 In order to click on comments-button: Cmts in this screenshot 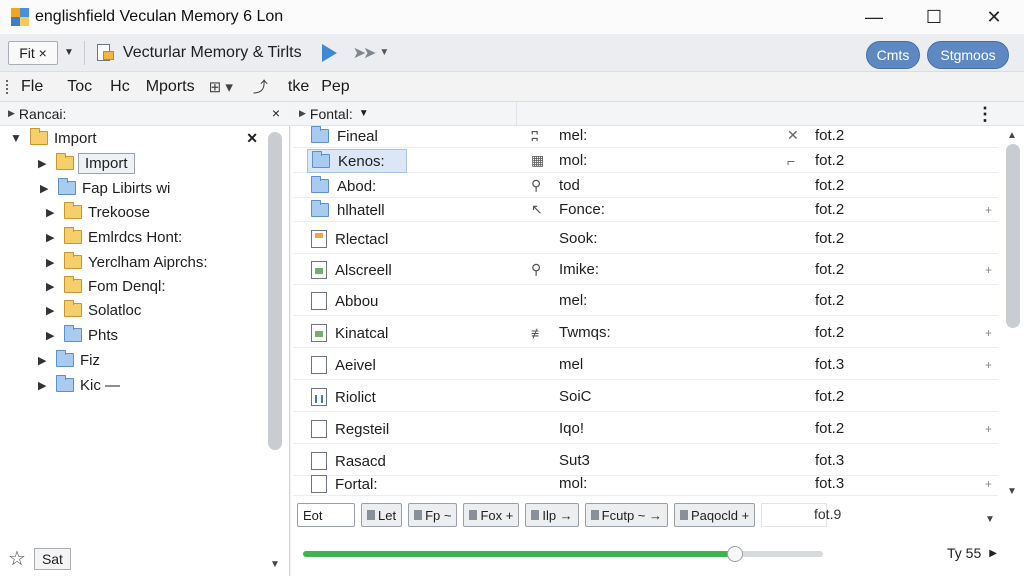, I will do `click(893, 55)`.